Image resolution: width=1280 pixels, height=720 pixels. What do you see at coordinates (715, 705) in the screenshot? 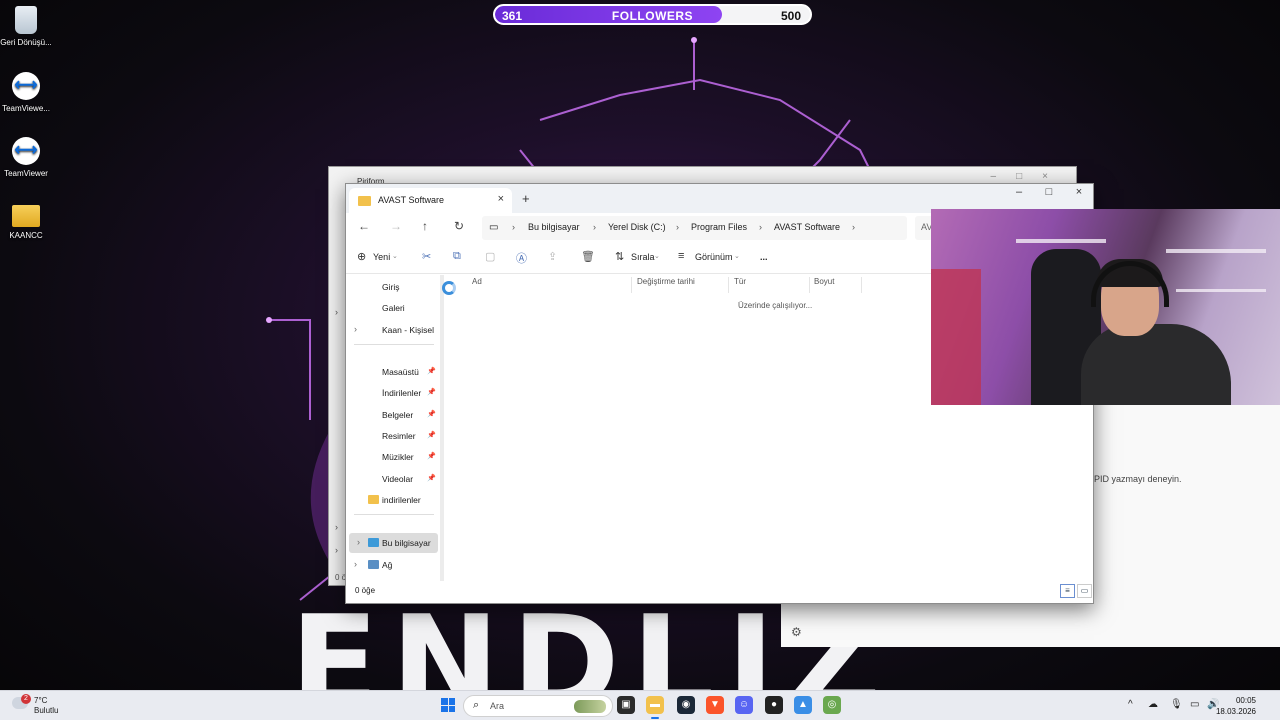
I see `brave-browser-icon: ▼` at bounding box center [715, 705].